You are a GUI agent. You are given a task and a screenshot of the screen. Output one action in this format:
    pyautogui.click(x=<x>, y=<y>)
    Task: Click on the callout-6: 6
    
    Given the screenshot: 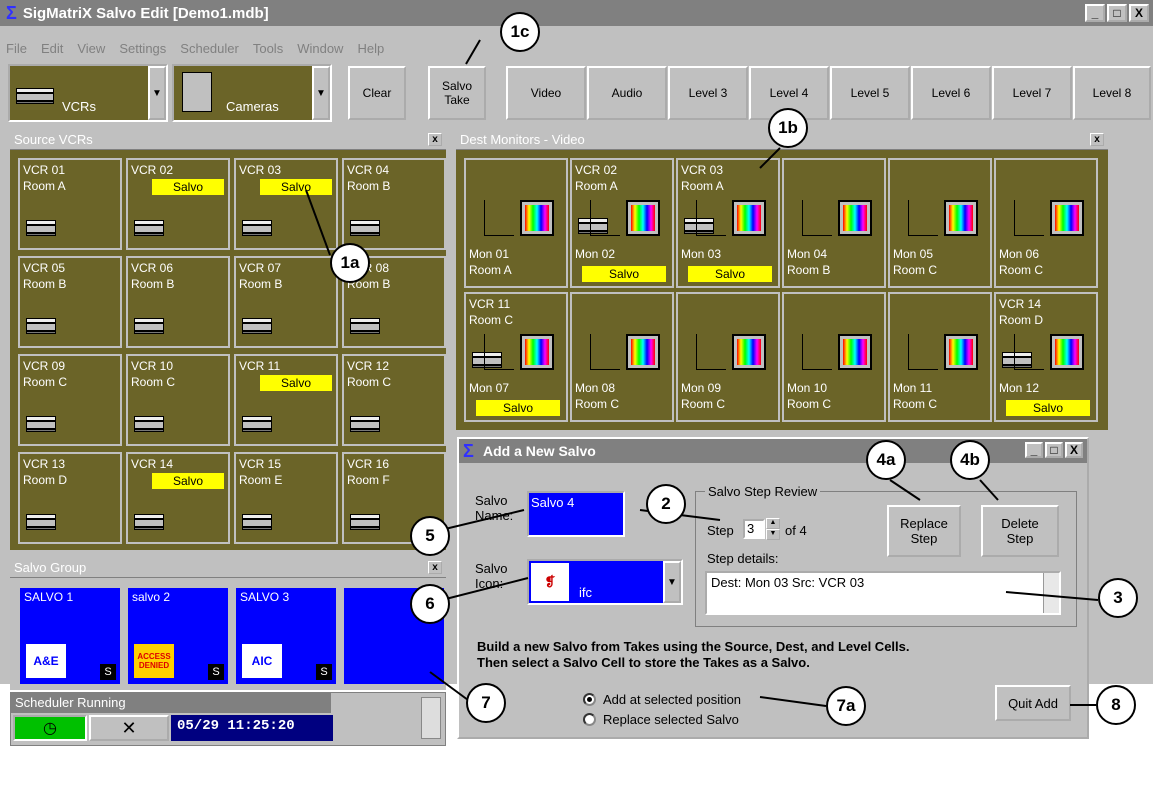 What is the action you would take?
    pyautogui.click(x=430, y=604)
    